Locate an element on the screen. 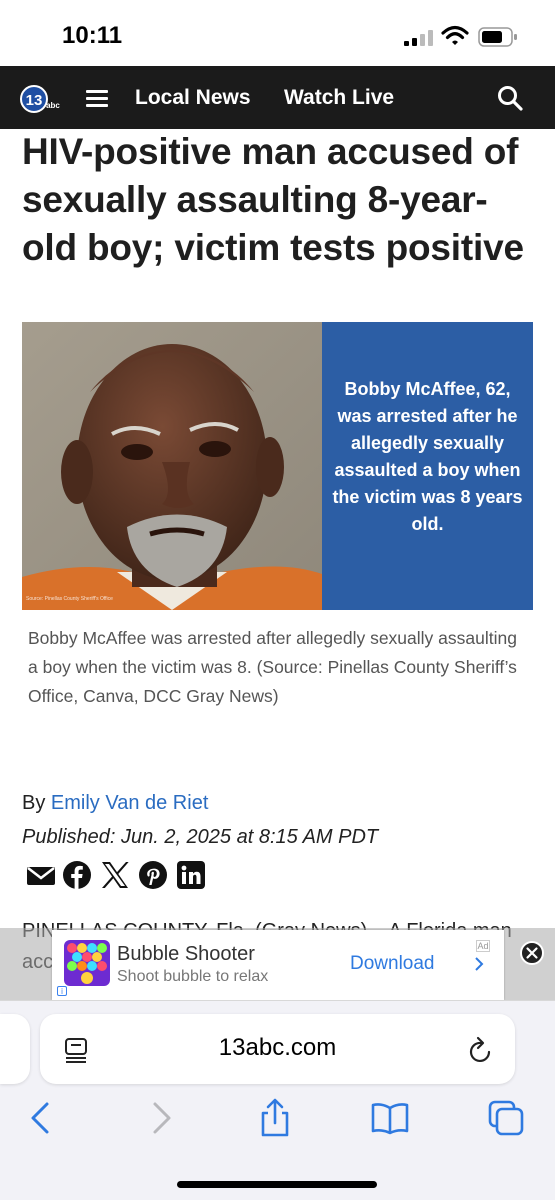 Image resolution: width=555 pixels, height=1200 pixels. hamburger-menu-icon is located at coordinates (97, 98).